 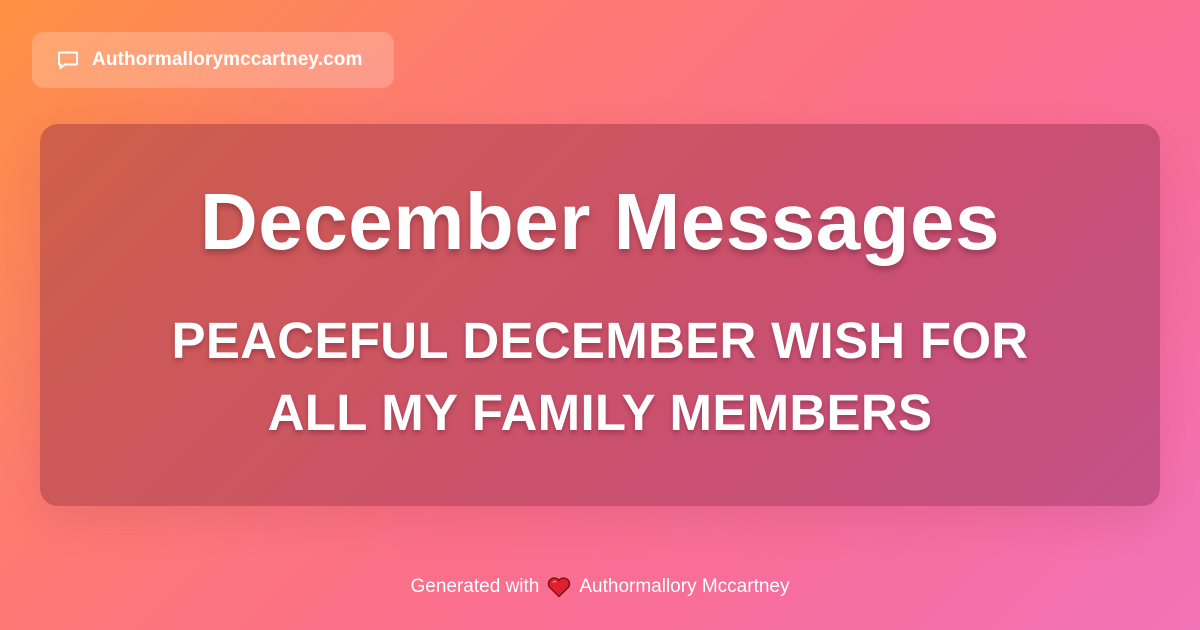 I want to click on footer: Generated with Authormallory Mccartney, so click(x=600, y=587).